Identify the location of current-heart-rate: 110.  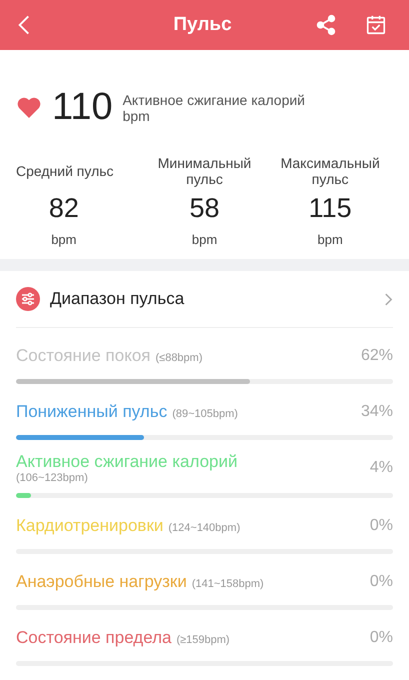
(82, 107).